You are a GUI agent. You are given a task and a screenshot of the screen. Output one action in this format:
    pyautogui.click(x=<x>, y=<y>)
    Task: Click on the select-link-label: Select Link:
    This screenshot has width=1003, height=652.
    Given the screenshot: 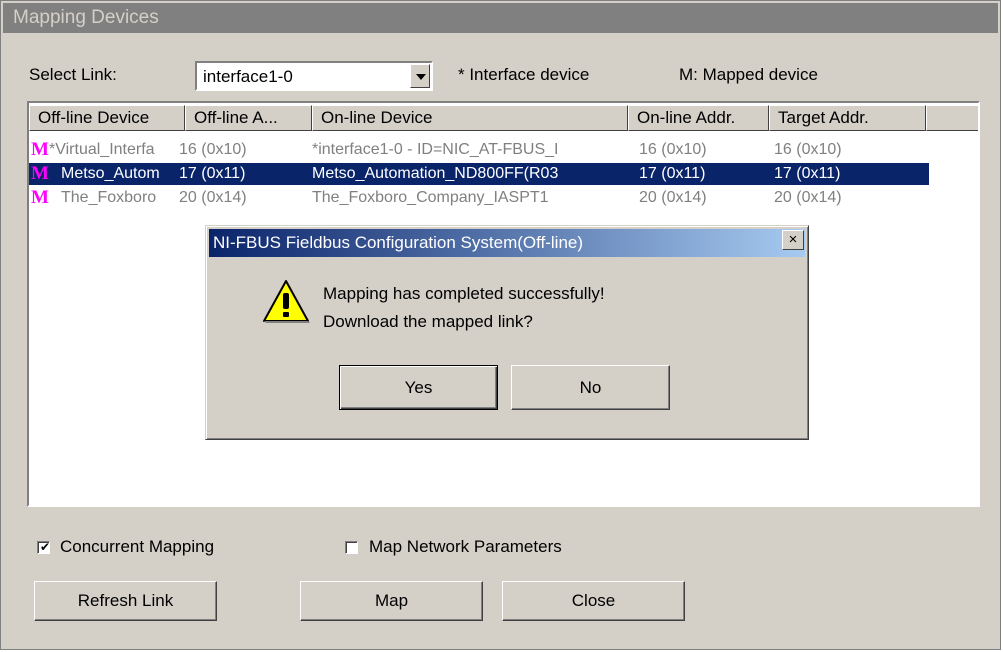 What is the action you would take?
    pyautogui.click(x=73, y=74)
    